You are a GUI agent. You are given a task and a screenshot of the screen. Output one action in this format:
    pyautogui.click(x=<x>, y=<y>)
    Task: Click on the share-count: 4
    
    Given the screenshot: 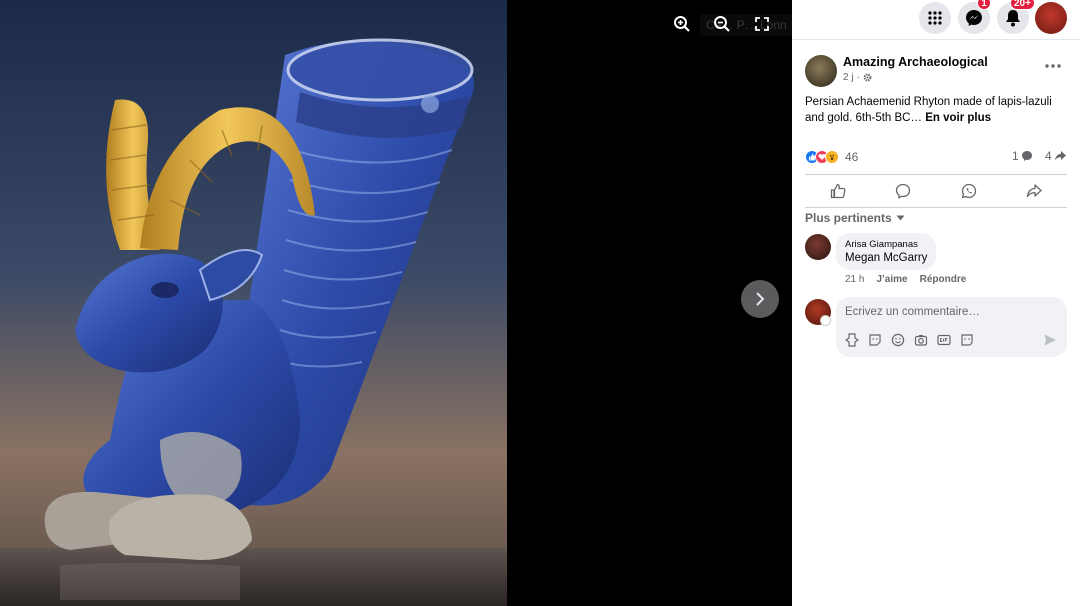 What is the action you would take?
    pyautogui.click(x=1056, y=156)
    